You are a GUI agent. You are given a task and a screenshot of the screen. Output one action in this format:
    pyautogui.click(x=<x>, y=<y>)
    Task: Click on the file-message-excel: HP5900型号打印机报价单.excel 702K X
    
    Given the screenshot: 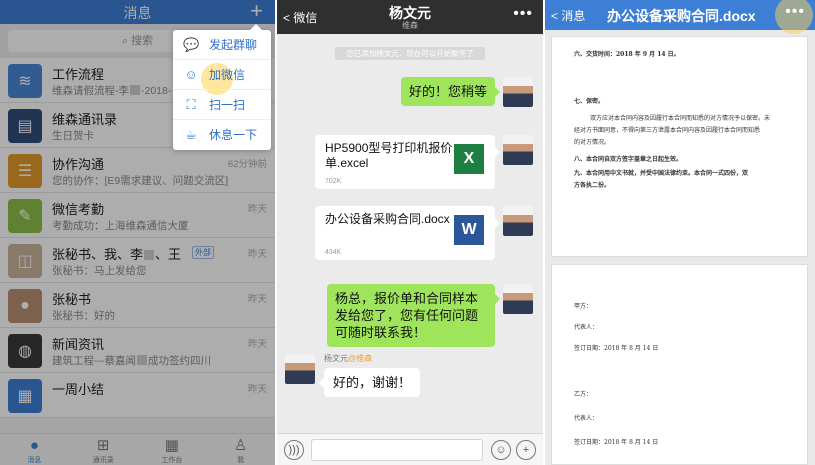 What is the action you would take?
    pyautogui.click(x=407, y=162)
    